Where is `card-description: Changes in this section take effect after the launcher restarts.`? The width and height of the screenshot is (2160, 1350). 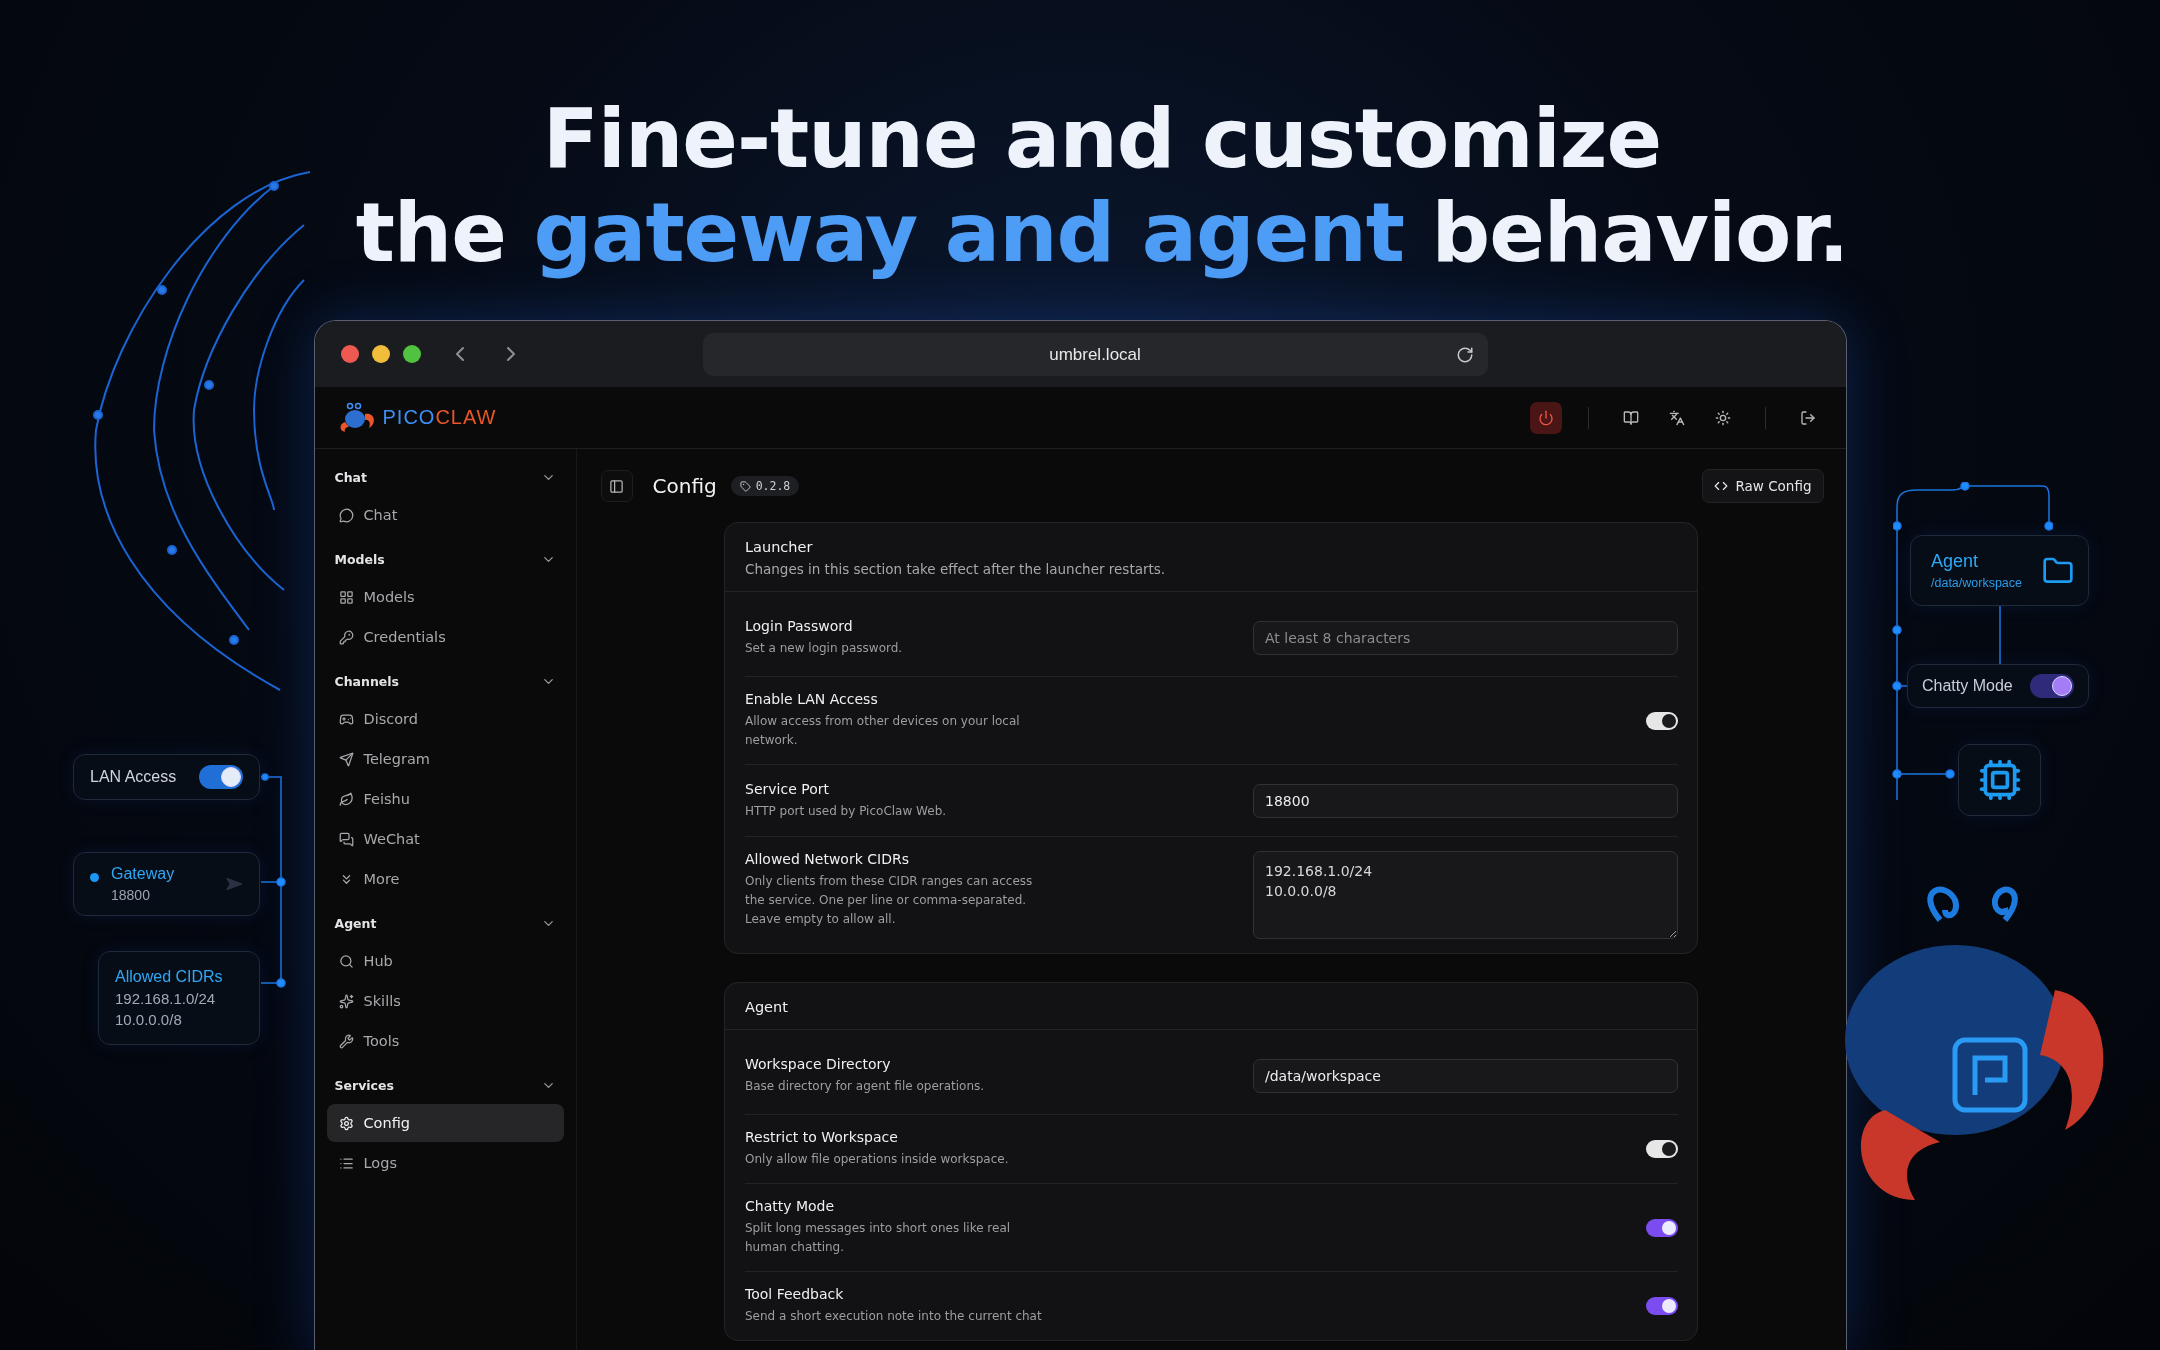
card-description: Changes in this section take effect after the launcher restarts. is located at coordinates (956, 569).